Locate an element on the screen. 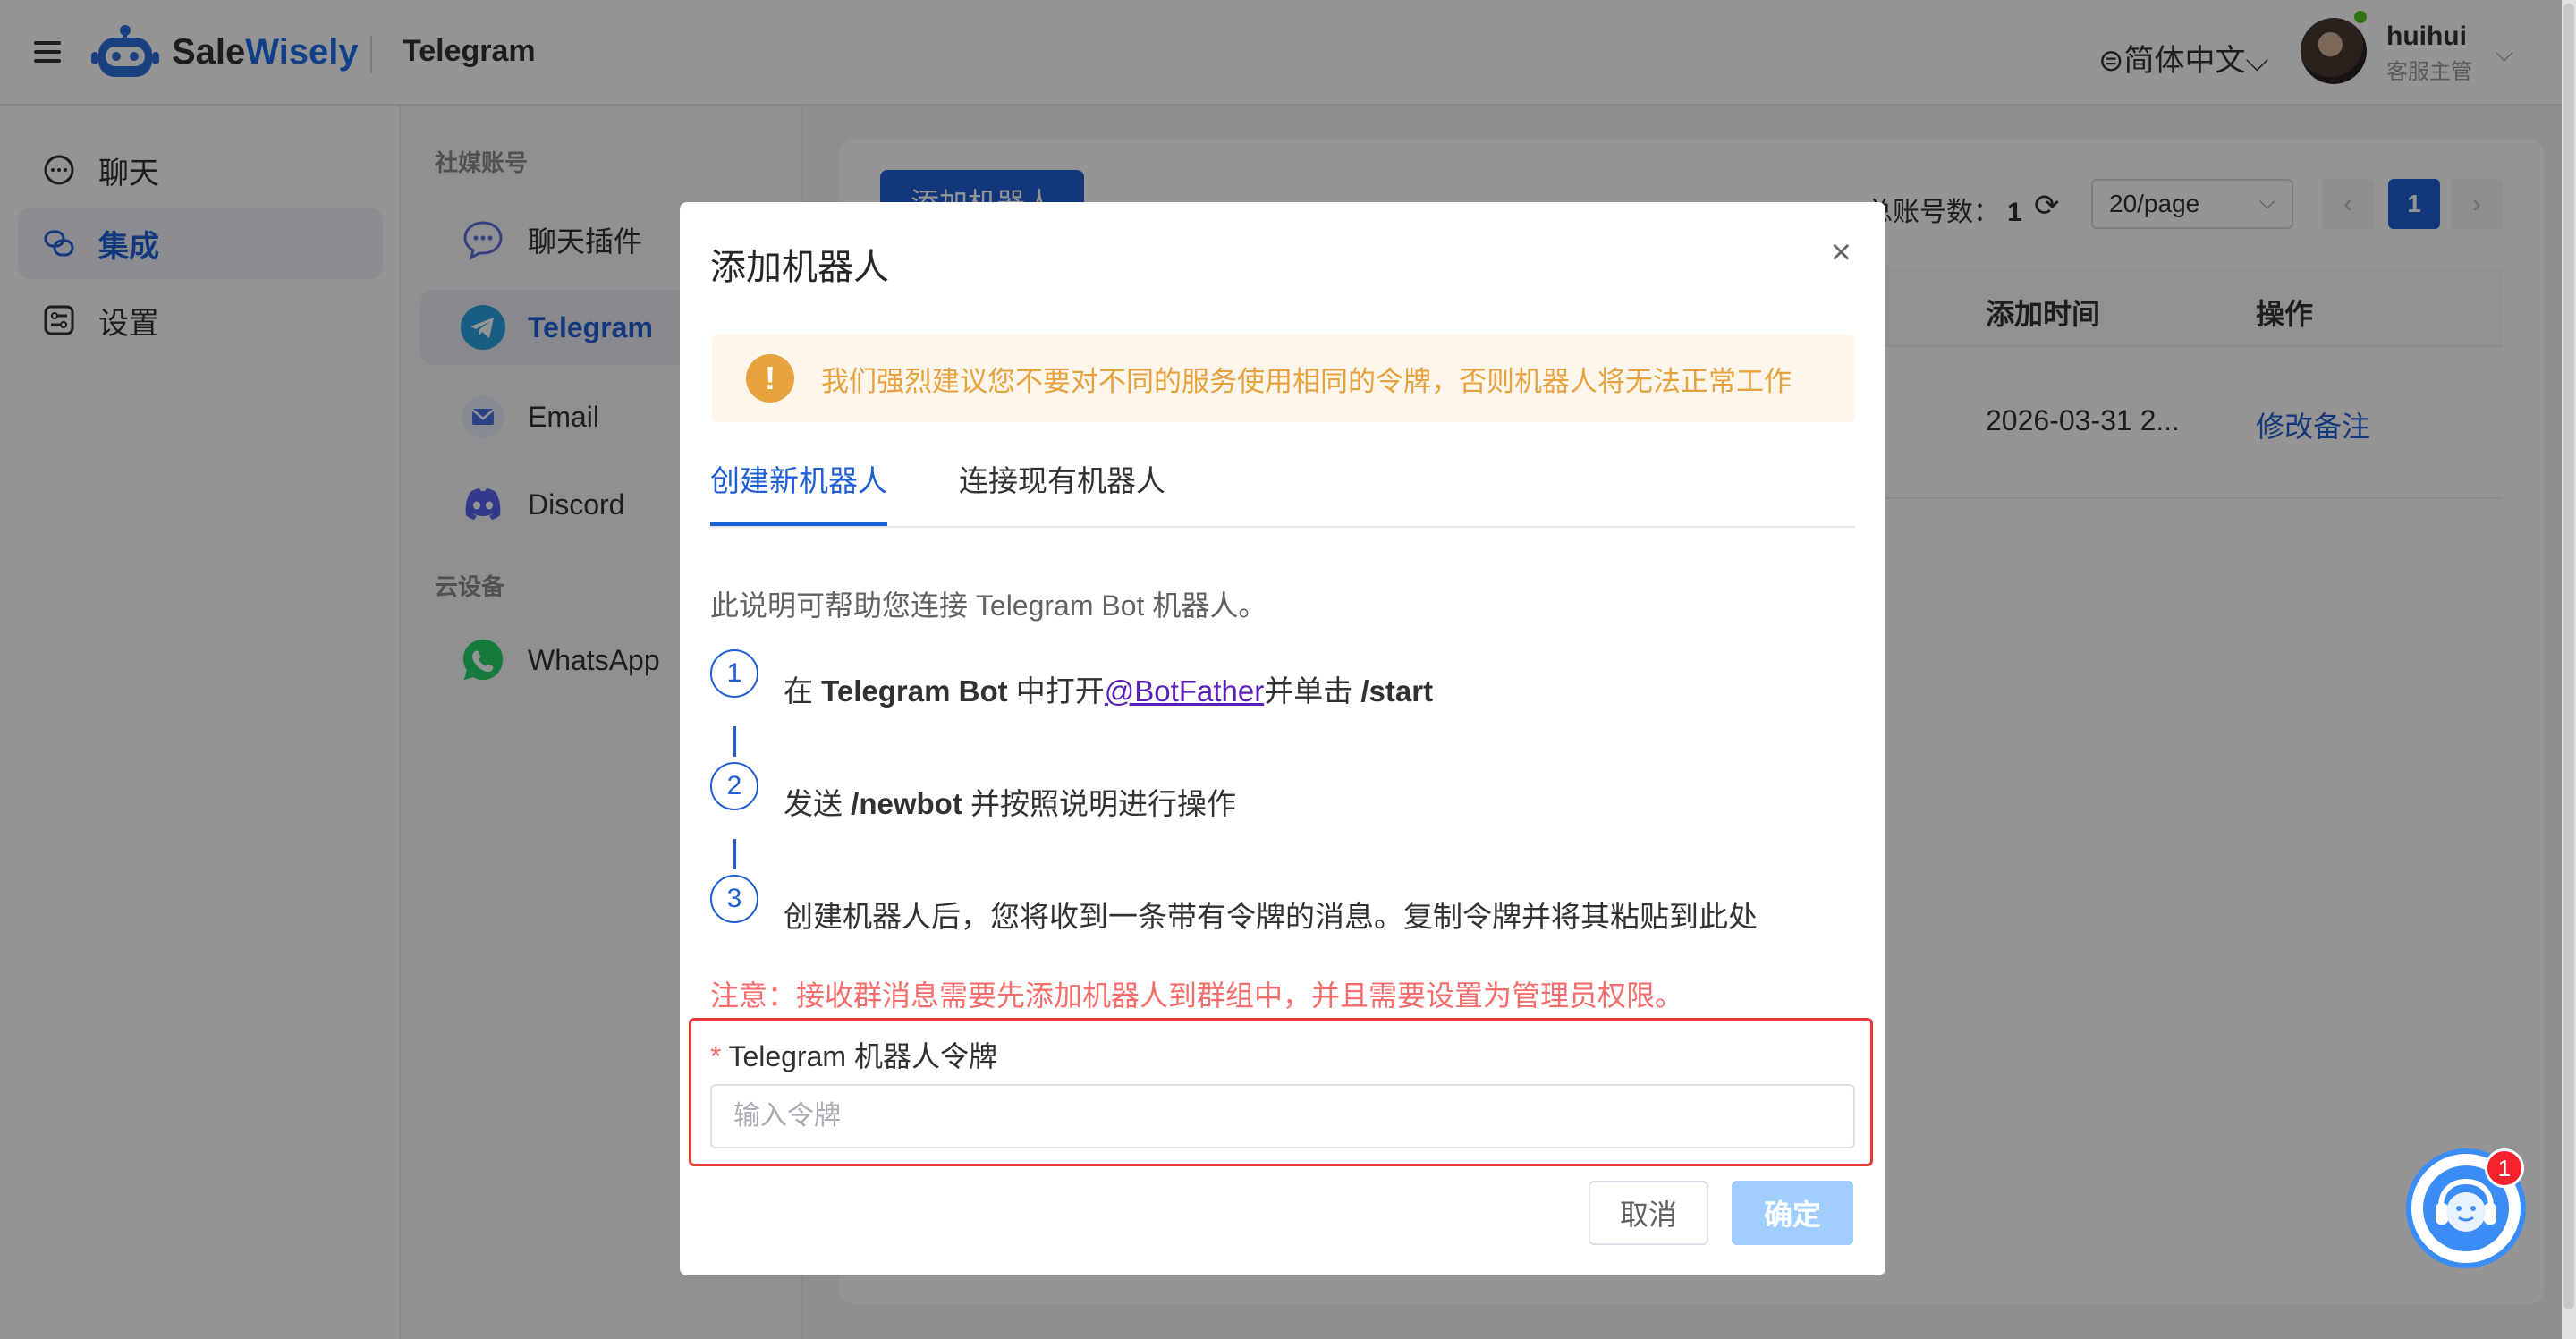 The image size is (2576, 1339). step-text: 在 Telegram Bot 中打开@BotFather并单击 /start is located at coordinates (1109, 691).